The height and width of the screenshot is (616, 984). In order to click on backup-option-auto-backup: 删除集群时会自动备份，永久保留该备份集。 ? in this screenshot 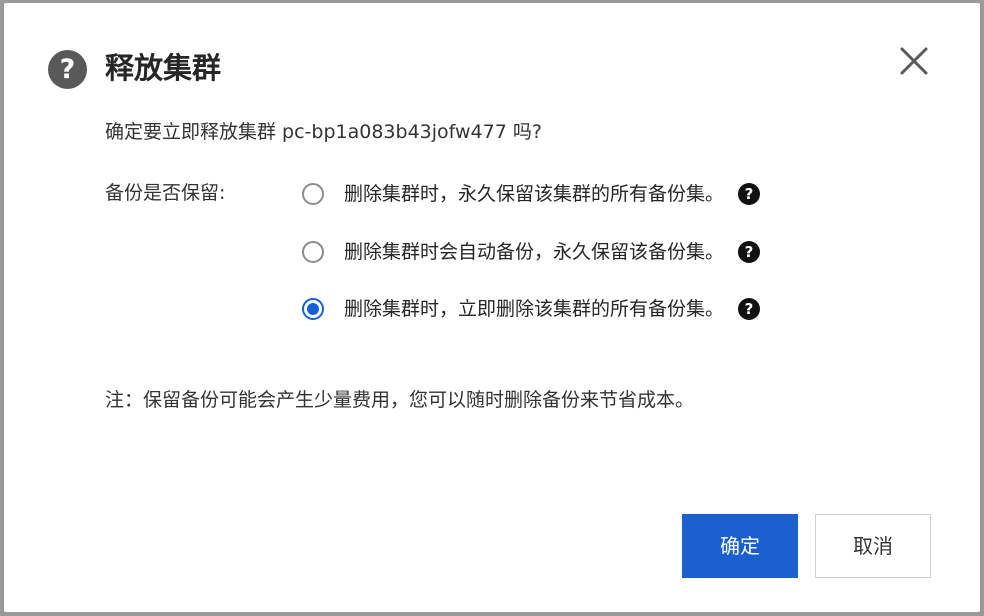, I will do `click(531, 252)`.